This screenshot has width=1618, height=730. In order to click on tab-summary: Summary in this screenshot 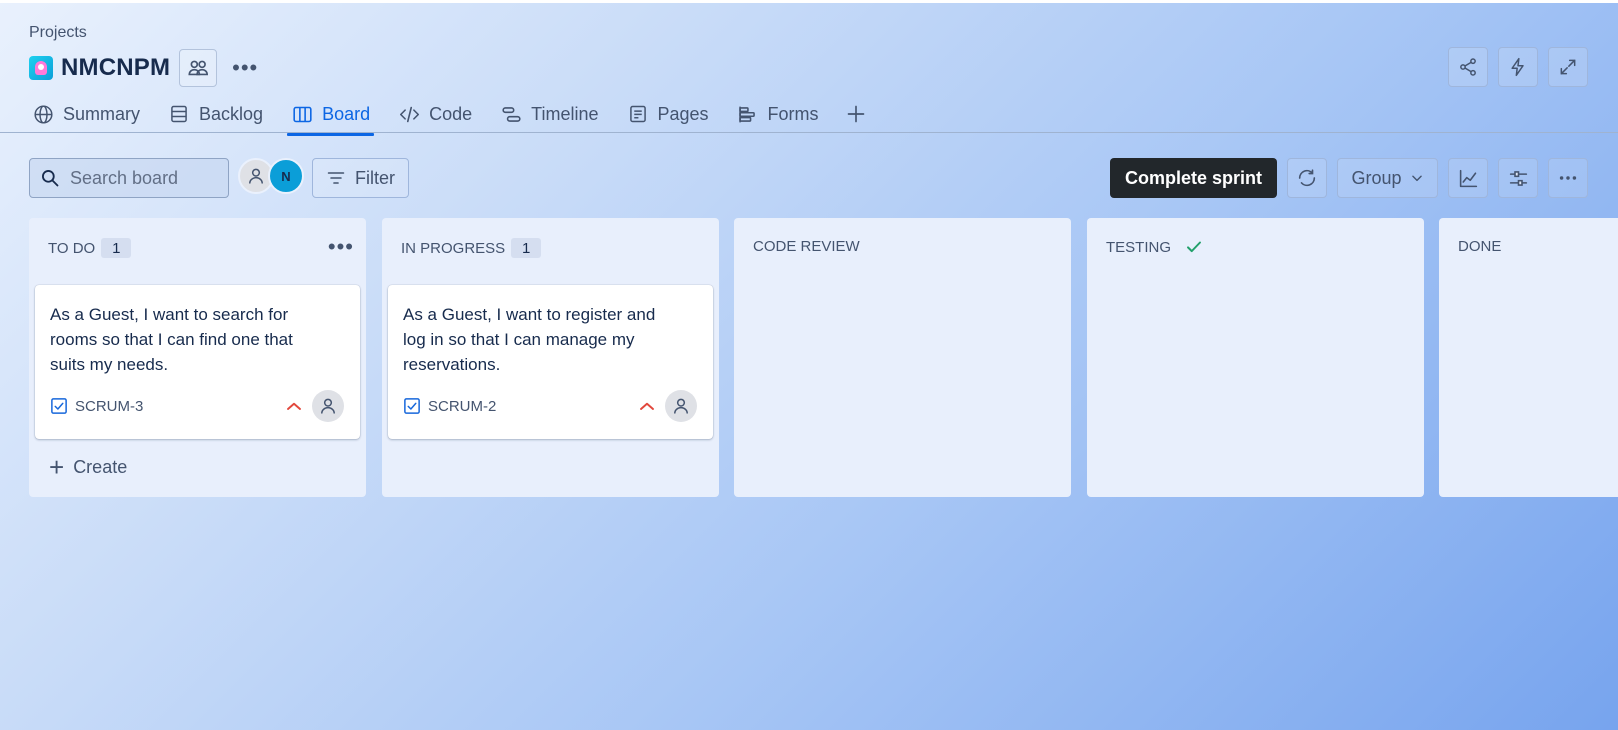, I will do `click(86, 114)`.